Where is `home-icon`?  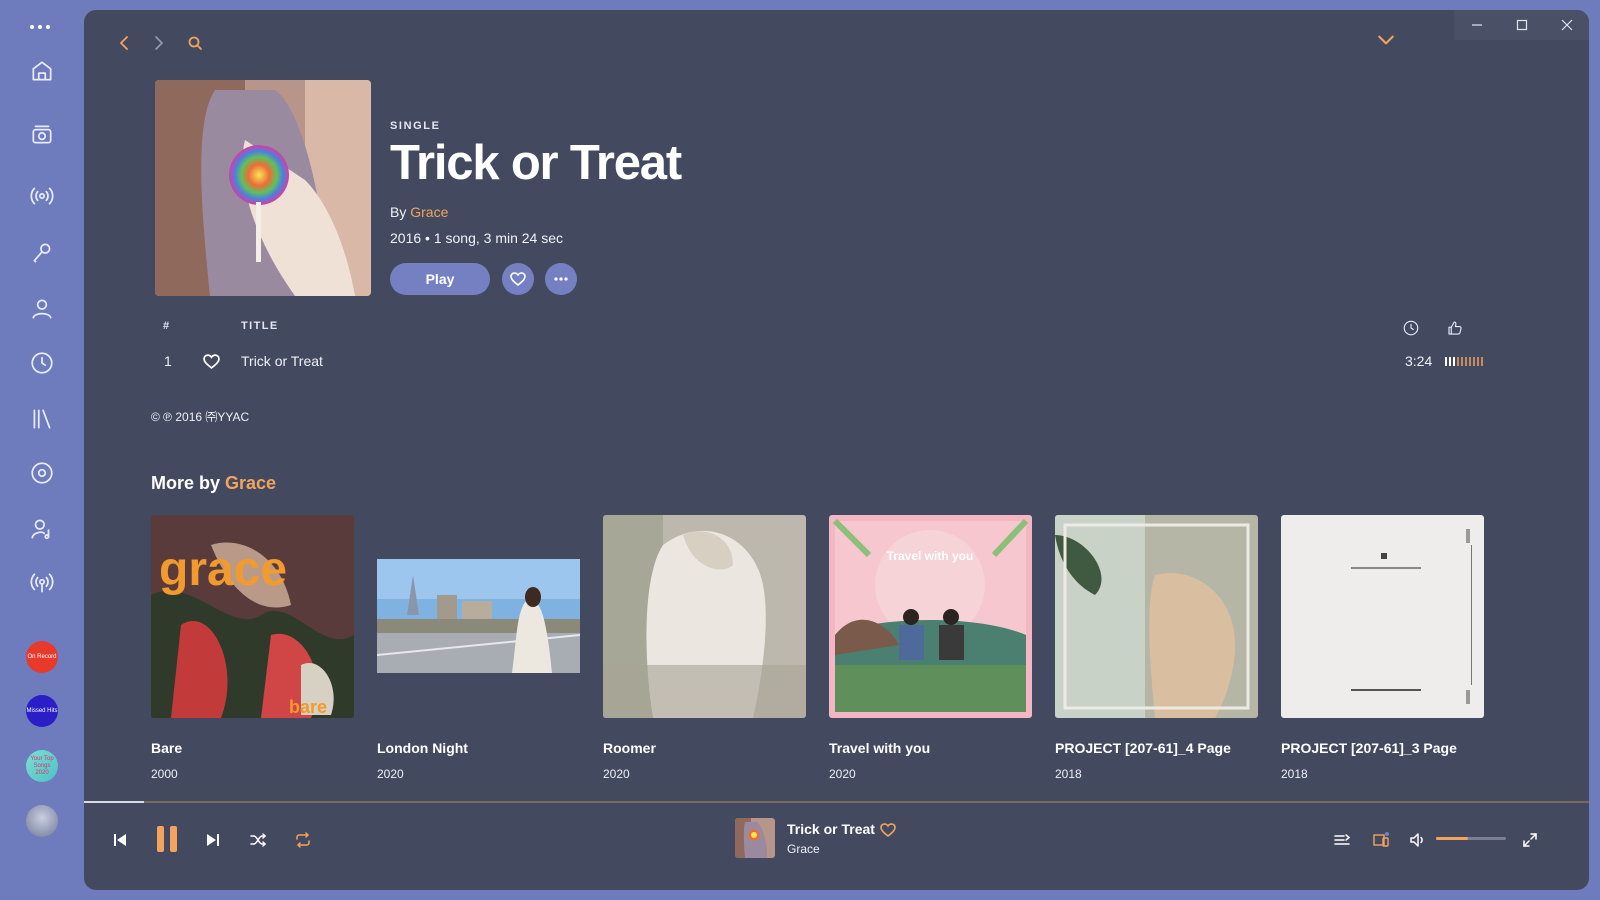
home-icon is located at coordinates (42, 71).